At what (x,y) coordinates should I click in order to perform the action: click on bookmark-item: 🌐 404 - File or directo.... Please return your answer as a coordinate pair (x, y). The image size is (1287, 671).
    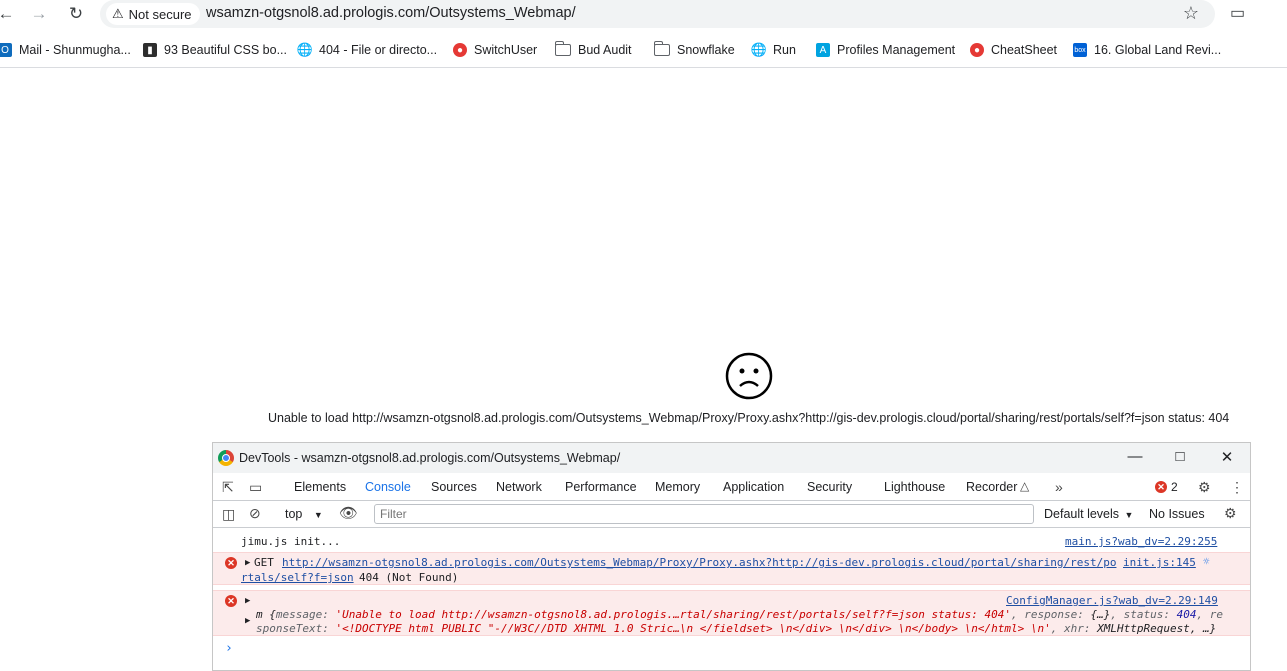
    Looking at the image, I should click on (366, 50).